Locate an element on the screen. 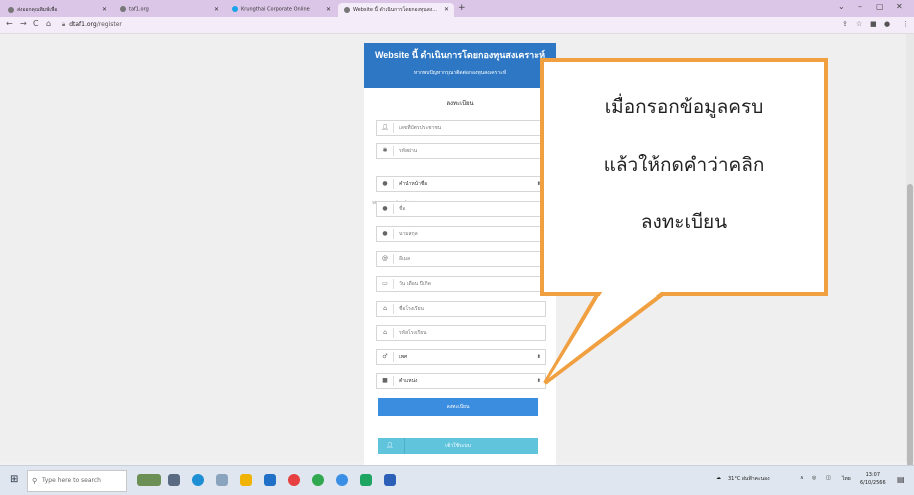  first-name-field: ● ชื่อ is located at coordinates (461, 209).